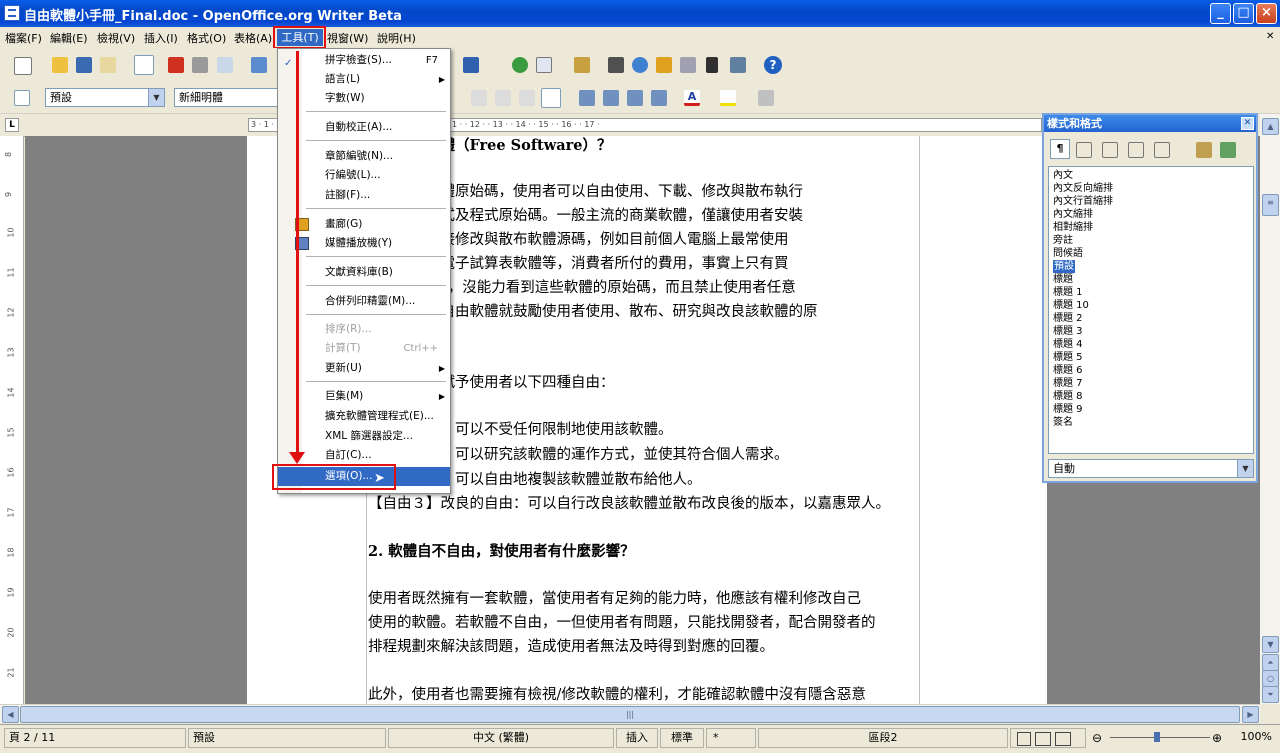 This screenshot has width=1280, height=753. Describe the element at coordinates (1084, 150) in the screenshot. I see `character-styles-icon` at that location.